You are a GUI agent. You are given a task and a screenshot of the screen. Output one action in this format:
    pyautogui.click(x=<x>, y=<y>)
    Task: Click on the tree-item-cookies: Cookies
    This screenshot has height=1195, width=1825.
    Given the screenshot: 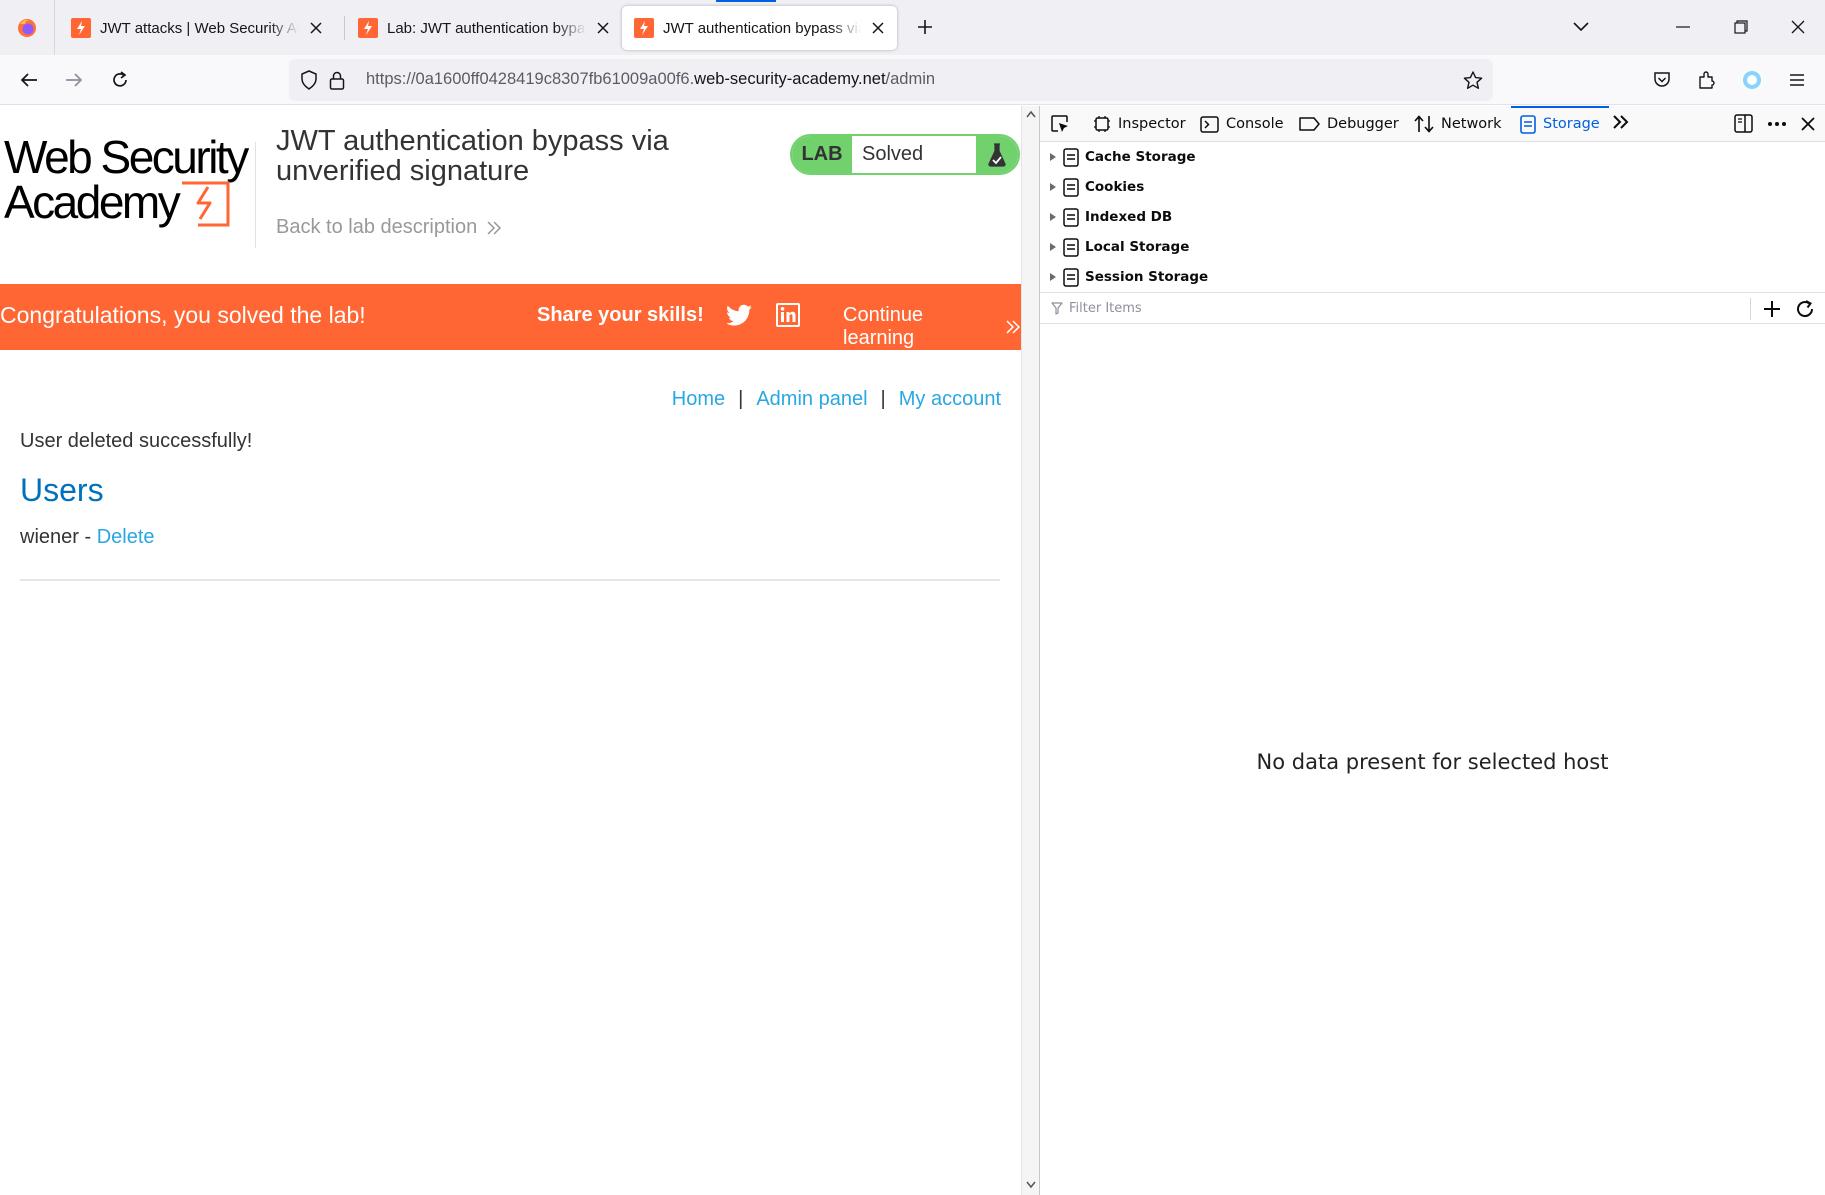 What is the action you would take?
    pyautogui.click(x=1432, y=187)
    